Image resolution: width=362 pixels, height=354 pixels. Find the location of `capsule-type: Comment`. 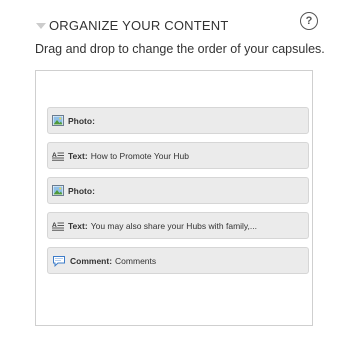

capsule-type: Comment is located at coordinates (90, 260).